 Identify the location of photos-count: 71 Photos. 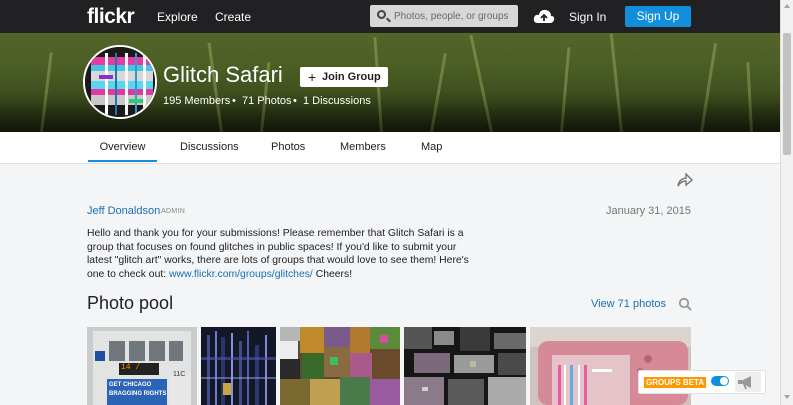
(267, 101).